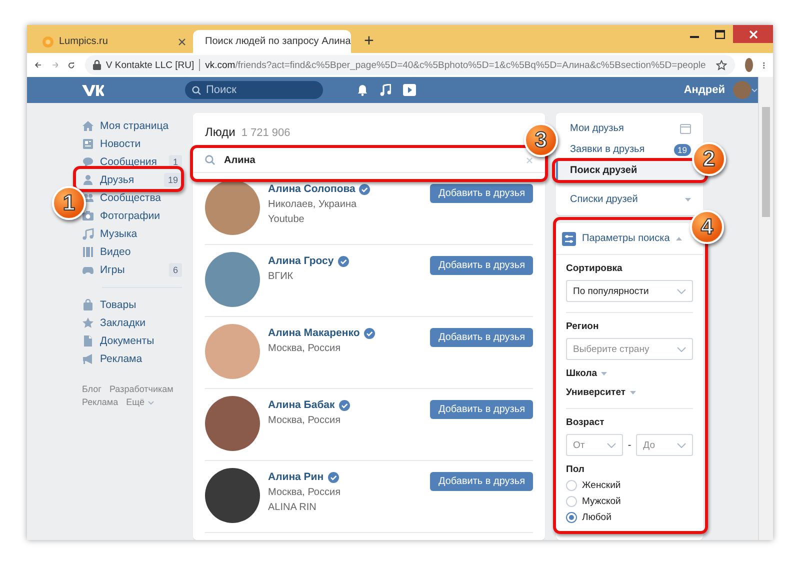 This screenshot has height=565, width=800. Describe the element at coordinates (313, 204) in the screenshot. I see `person-detail: Николаев, Украина` at that location.